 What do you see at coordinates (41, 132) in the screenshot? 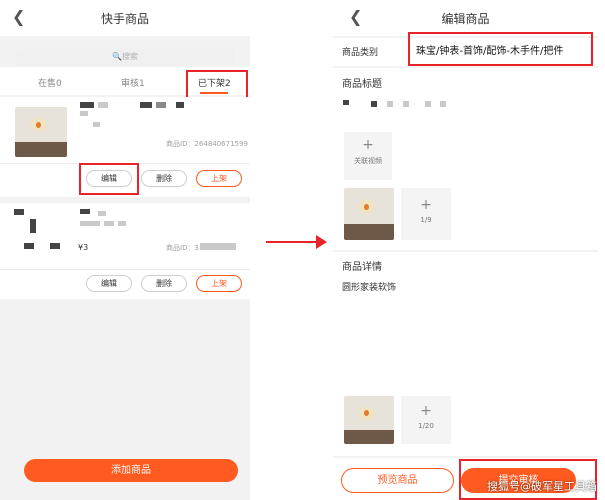
I see `product-thumbnail` at bounding box center [41, 132].